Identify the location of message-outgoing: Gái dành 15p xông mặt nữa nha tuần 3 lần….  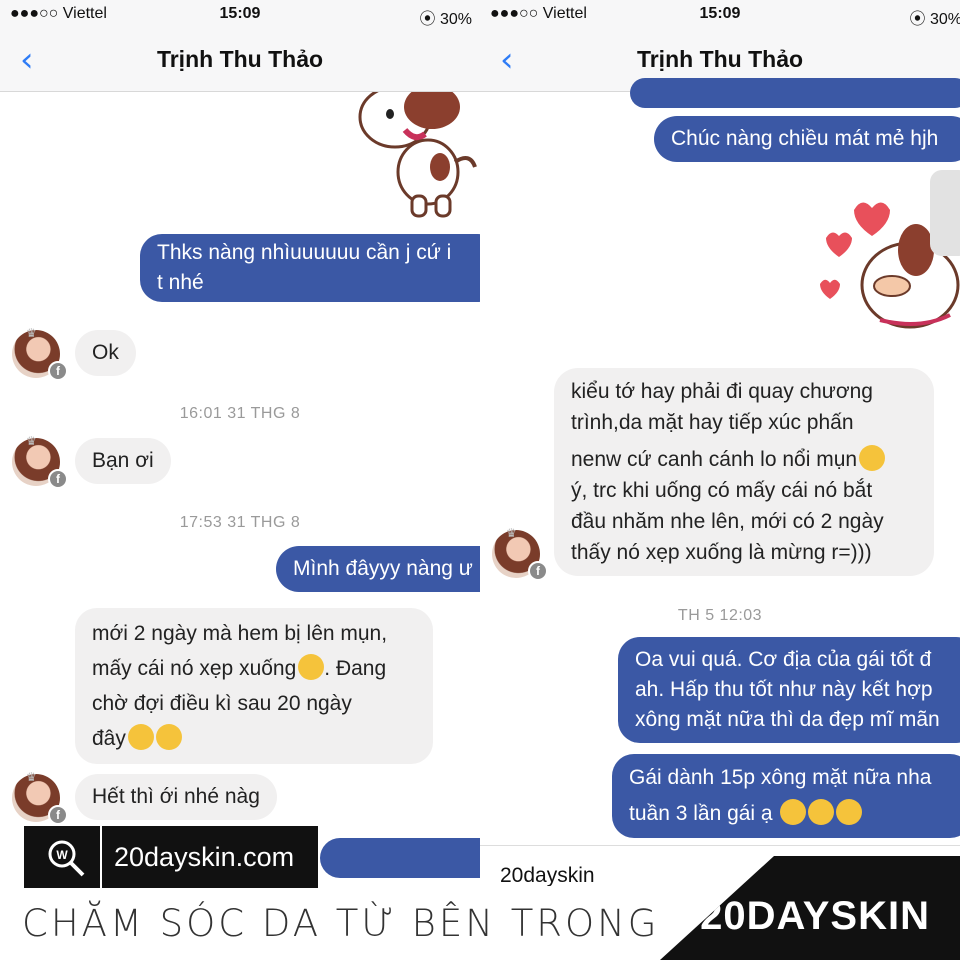
(786, 796).